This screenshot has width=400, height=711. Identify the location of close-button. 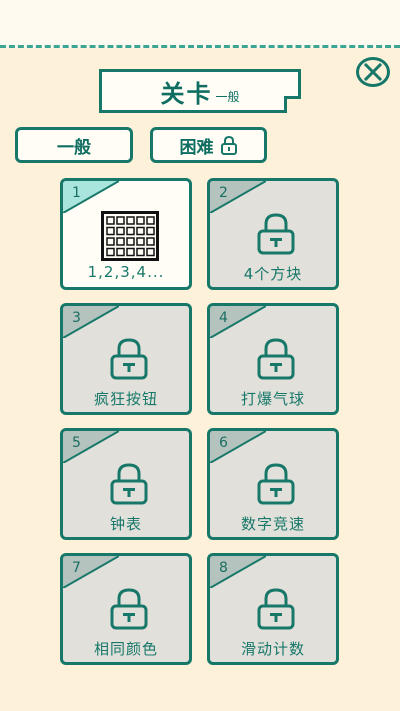
(373, 72).